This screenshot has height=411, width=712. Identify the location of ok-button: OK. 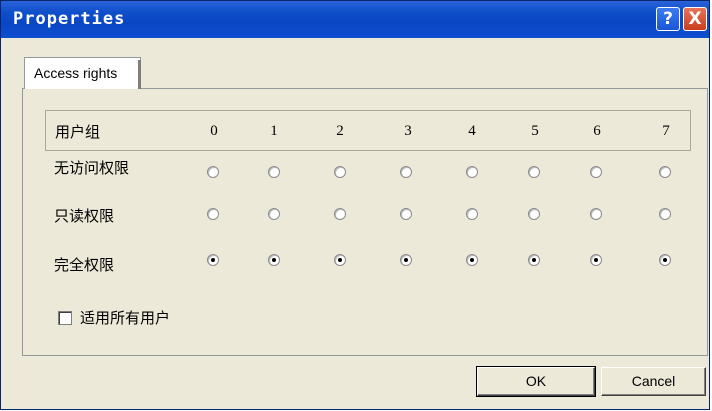
(536, 381).